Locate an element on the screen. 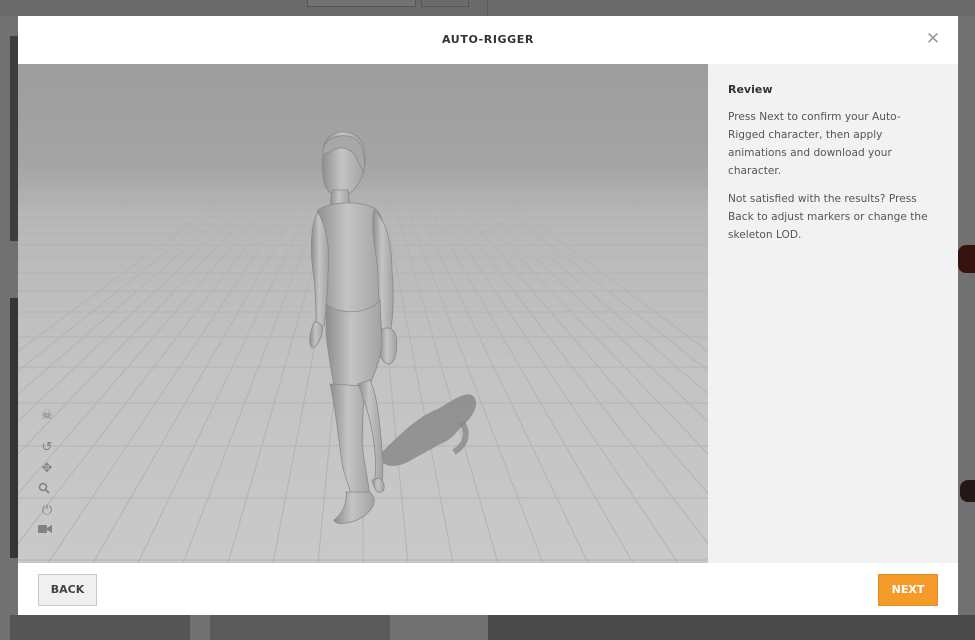  panel-heading: Review is located at coordinates (750, 89).